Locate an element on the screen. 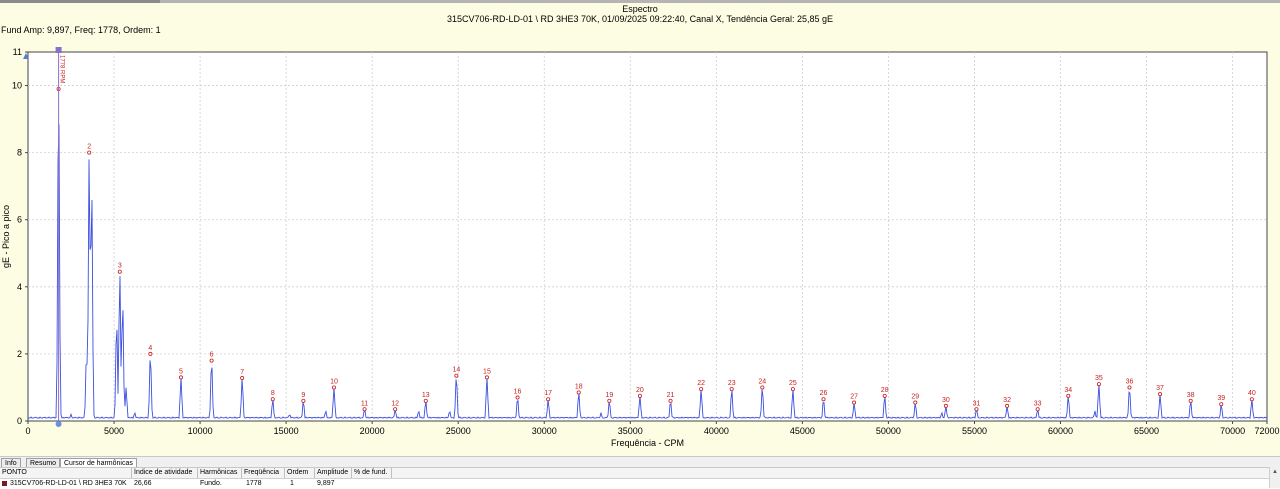 Image resolution: width=1280 pixels, height=489 pixels. column-header-indice: Índice de atividade is located at coordinates (165, 473).